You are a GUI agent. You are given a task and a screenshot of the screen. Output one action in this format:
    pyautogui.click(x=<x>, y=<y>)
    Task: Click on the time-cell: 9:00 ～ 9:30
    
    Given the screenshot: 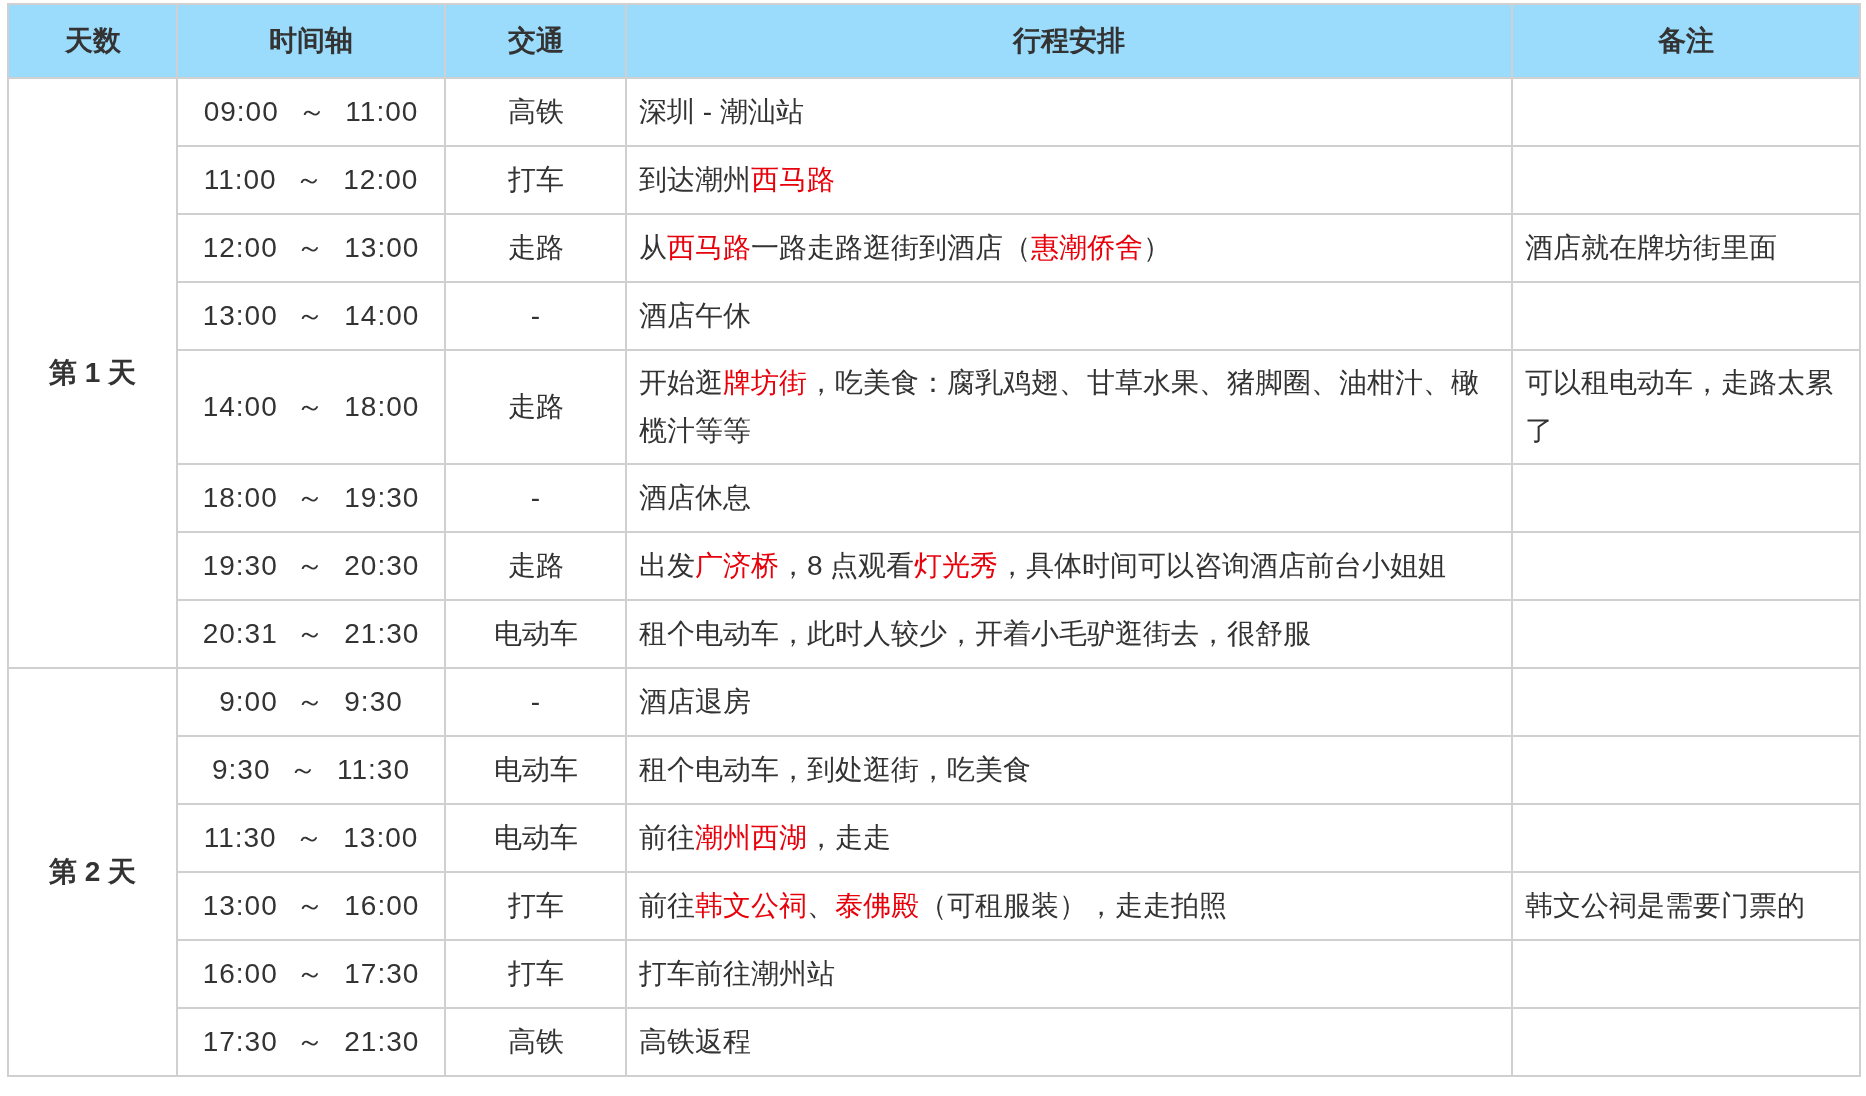 What is the action you would take?
    pyautogui.click(x=311, y=702)
    